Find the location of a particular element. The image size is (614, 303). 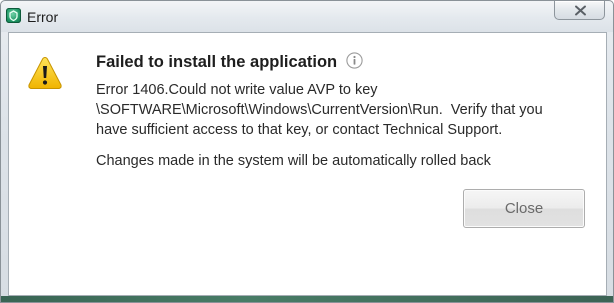

heading-row: Failed to install the application is located at coordinates (229, 62).